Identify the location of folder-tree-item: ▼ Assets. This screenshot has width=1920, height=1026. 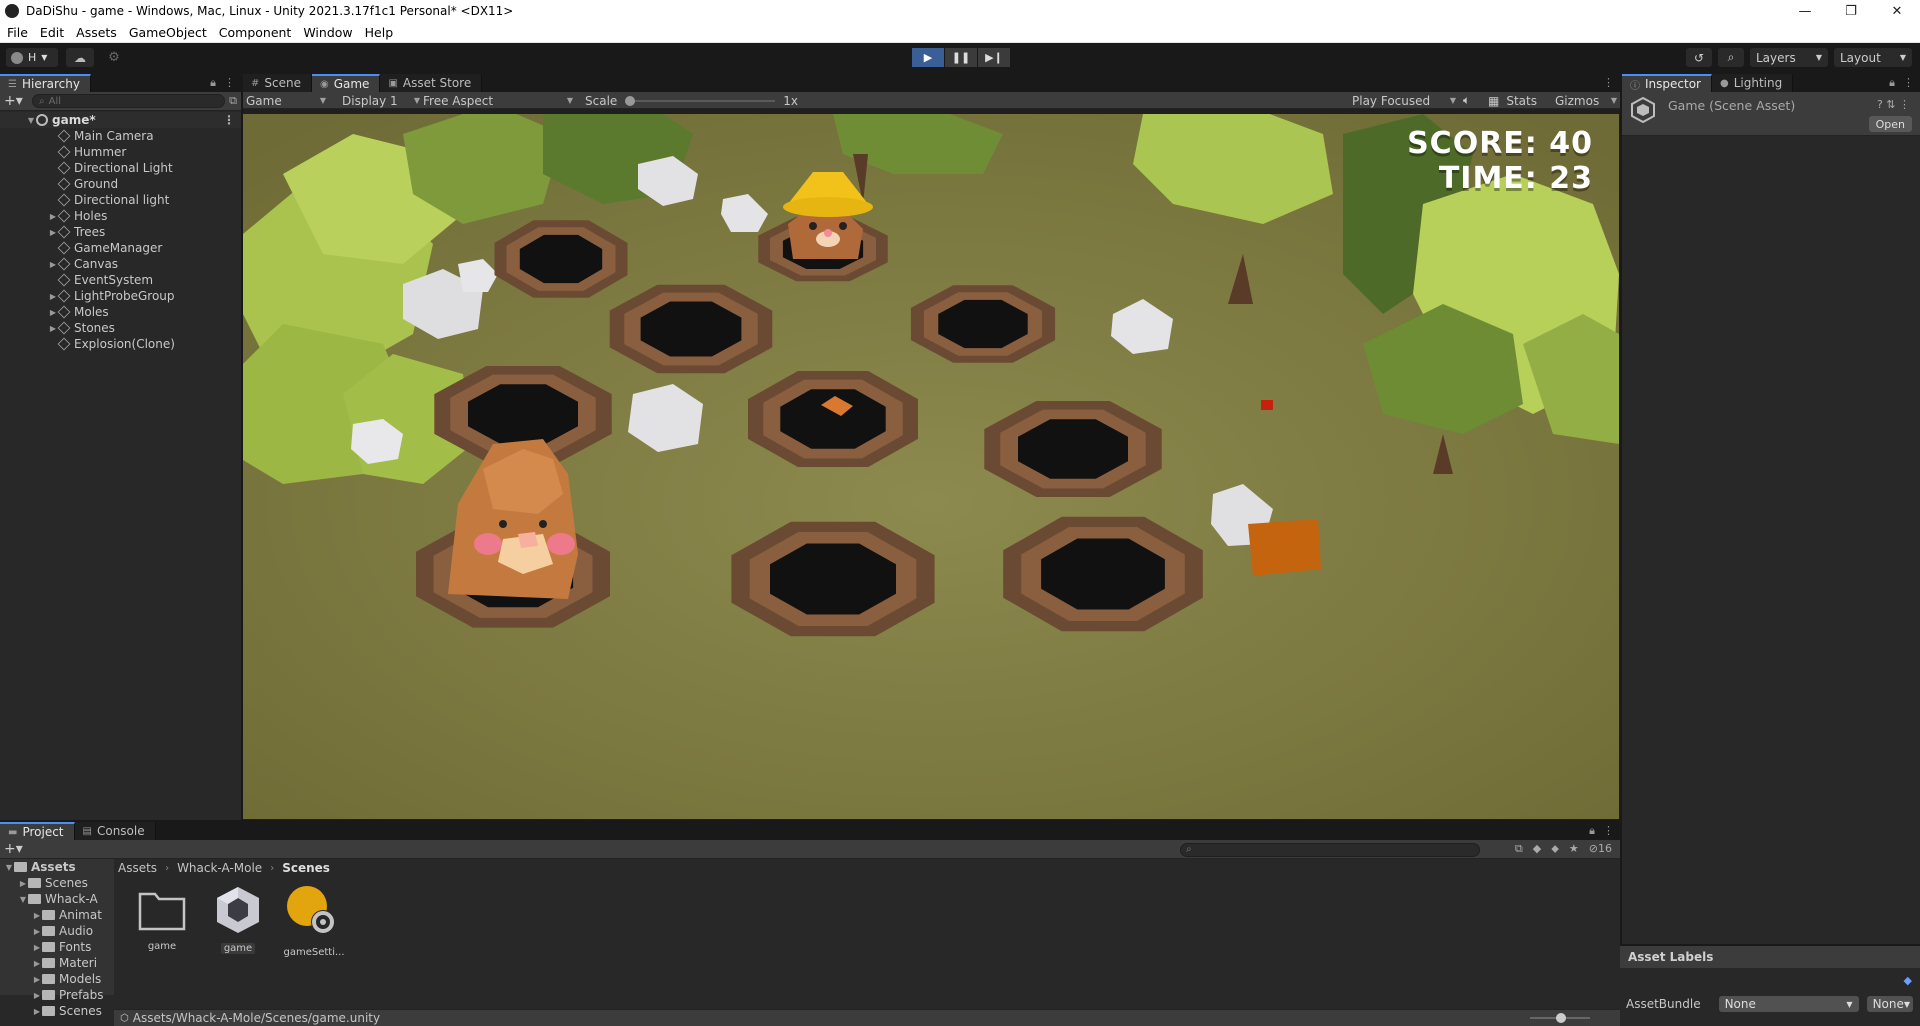
(57, 867).